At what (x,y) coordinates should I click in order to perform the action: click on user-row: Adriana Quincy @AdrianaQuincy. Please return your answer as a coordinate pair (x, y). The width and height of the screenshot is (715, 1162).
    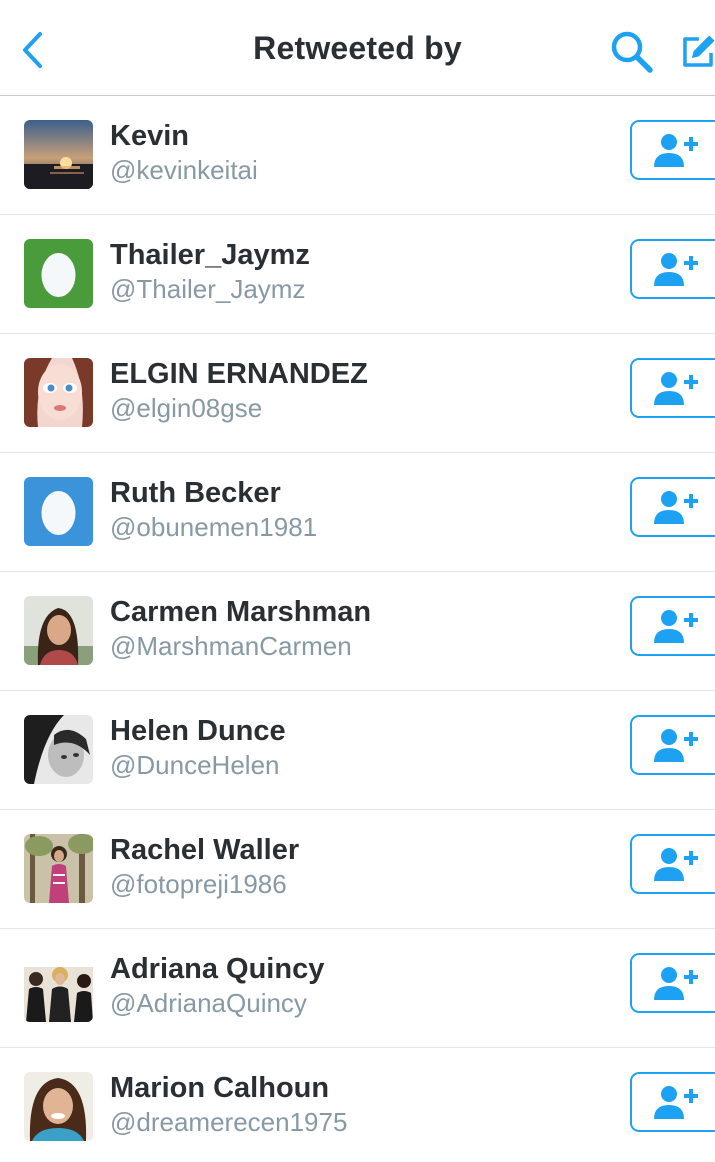
    Looking at the image, I should click on (357, 988).